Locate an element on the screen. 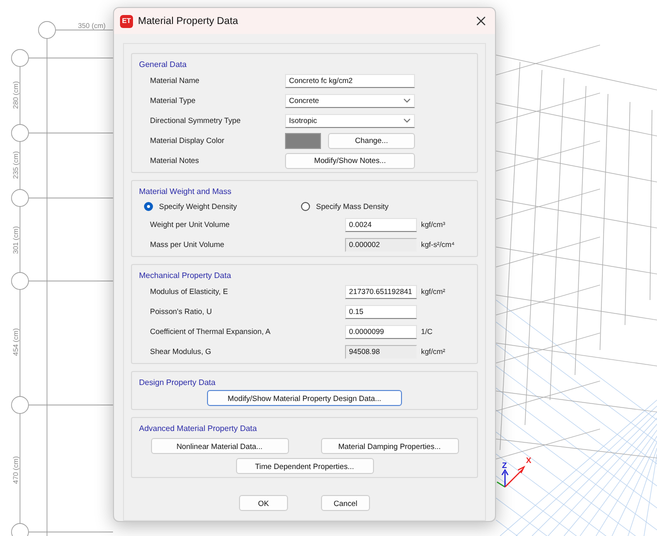 The width and height of the screenshot is (657, 536). window-title: Material Property Data is located at coordinates (189, 21).